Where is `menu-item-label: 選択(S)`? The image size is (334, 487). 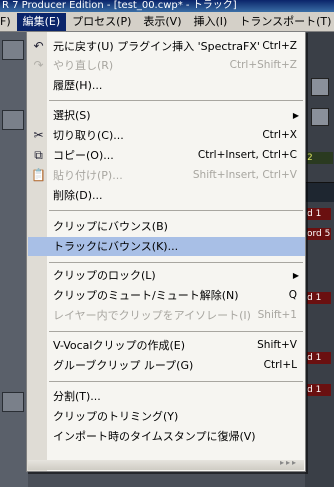 menu-item-label: 選択(S) is located at coordinates (72, 115).